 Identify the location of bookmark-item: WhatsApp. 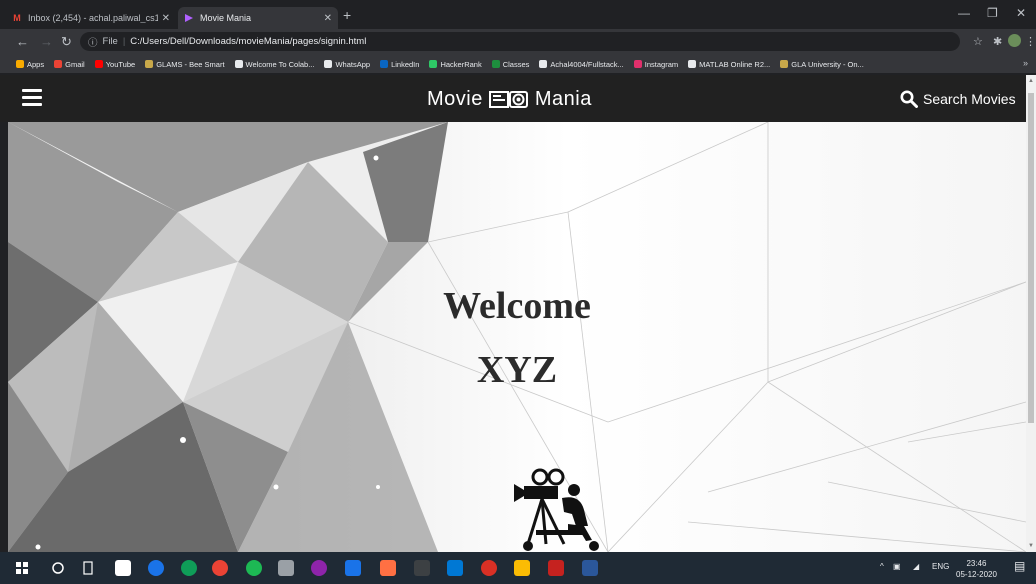
(347, 64).